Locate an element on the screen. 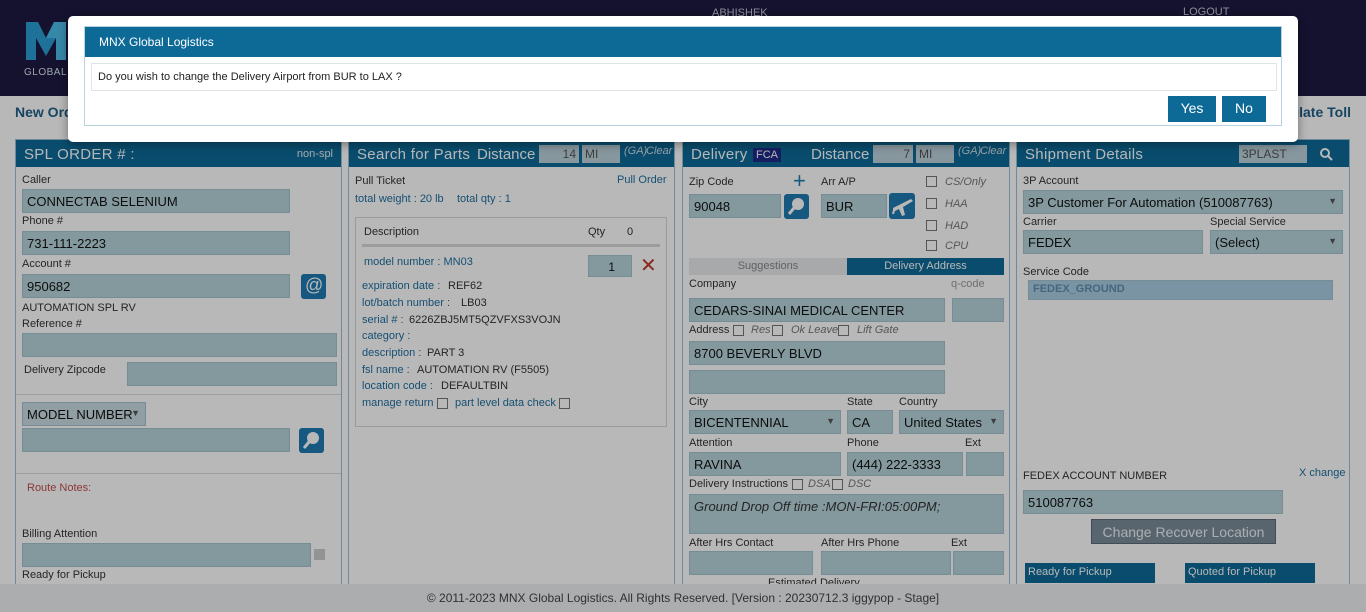 This screenshot has height=612, width=1366. dialog-title: MNX Global Logistics is located at coordinates (683, 42).